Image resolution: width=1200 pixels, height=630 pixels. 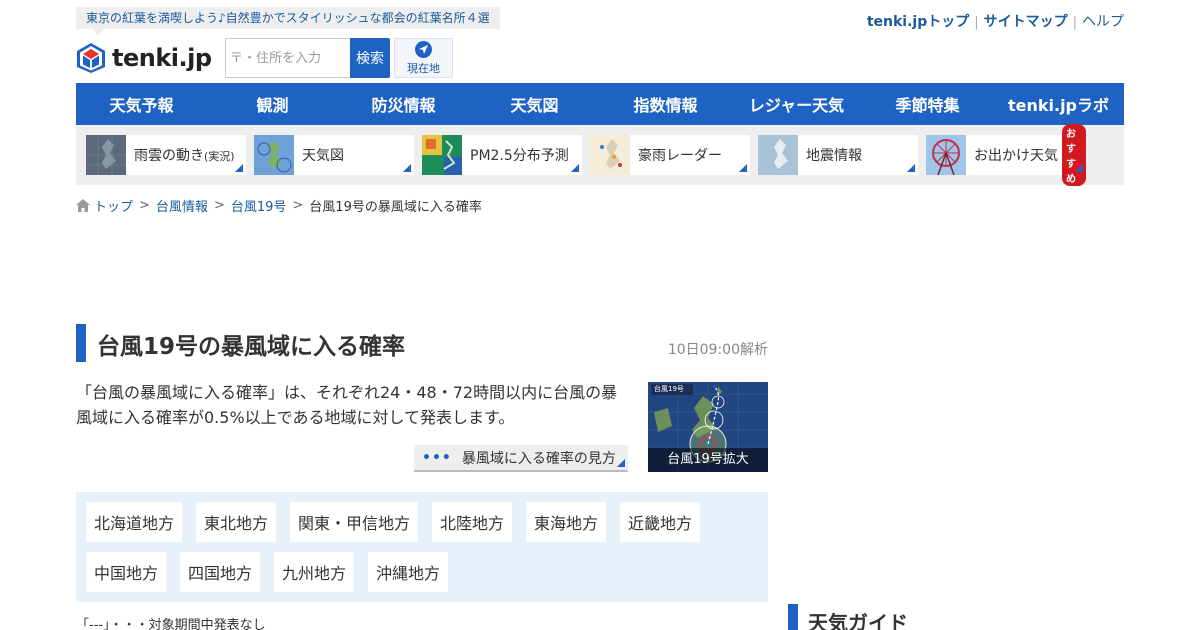 I want to click on current-location-label: 現在地, so click(x=423, y=68).